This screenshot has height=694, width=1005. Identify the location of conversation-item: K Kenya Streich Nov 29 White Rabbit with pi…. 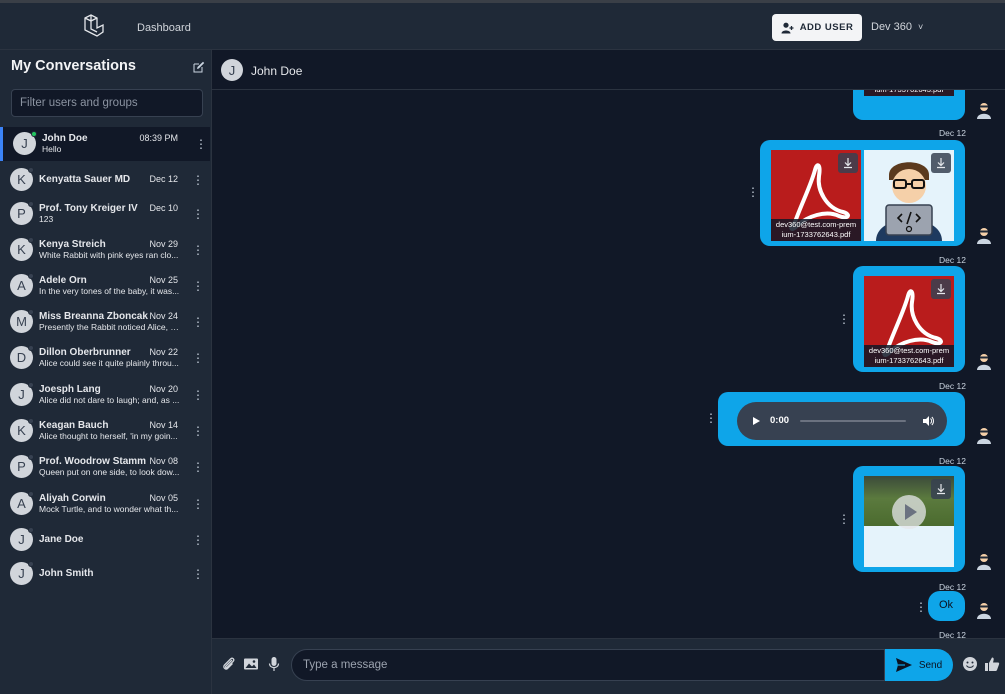
(105, 250).